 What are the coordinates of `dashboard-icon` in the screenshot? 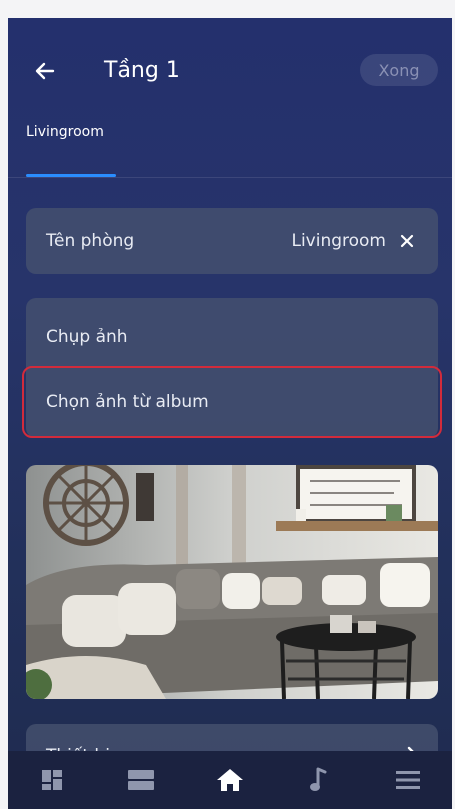 It's located at (52, 780).